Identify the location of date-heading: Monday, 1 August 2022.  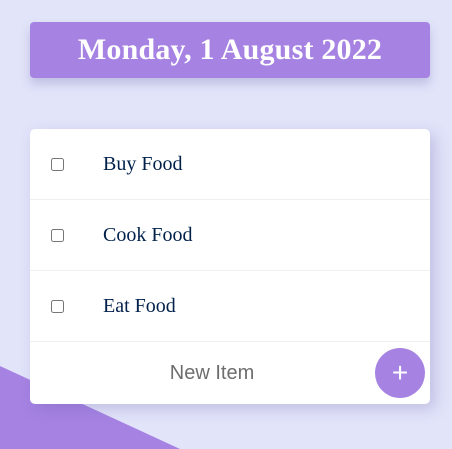
(230, 49).